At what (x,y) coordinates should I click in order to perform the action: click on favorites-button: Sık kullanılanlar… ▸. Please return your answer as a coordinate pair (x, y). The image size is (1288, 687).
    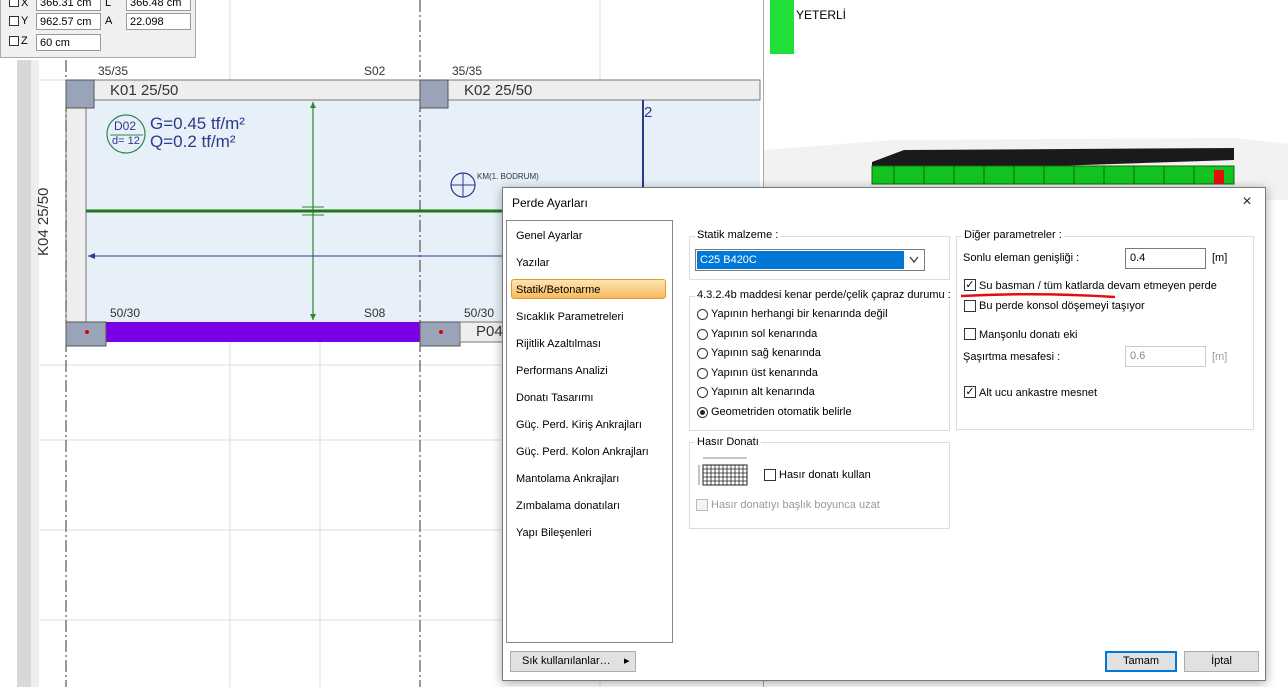
    Looking at the image, I should click on (573, 661).